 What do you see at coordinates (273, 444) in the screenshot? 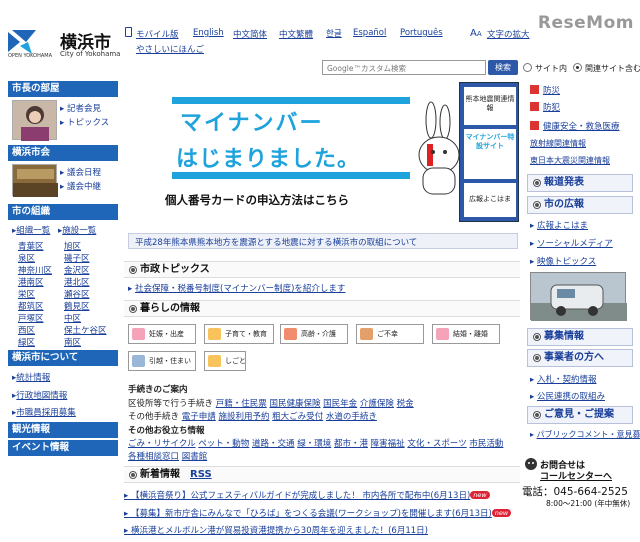
I see `procedure-link: 道路・交通` at bounding box center [273, 444].